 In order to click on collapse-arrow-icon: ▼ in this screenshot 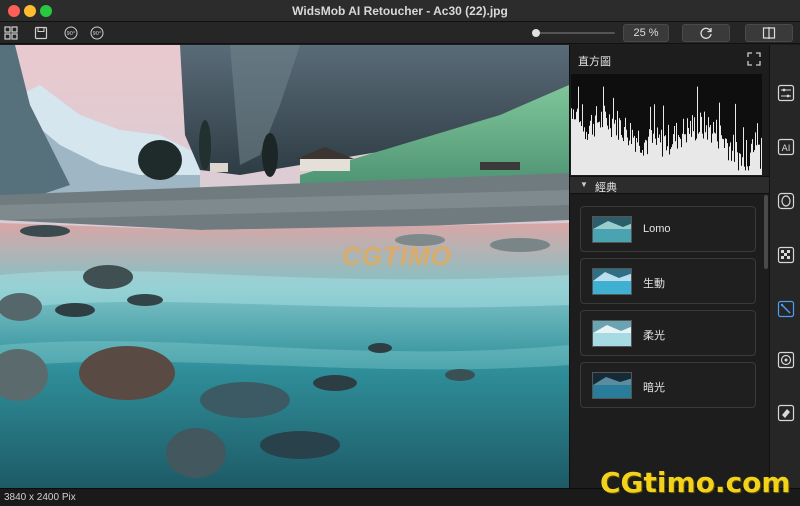, I will do `click(584, 184)`.